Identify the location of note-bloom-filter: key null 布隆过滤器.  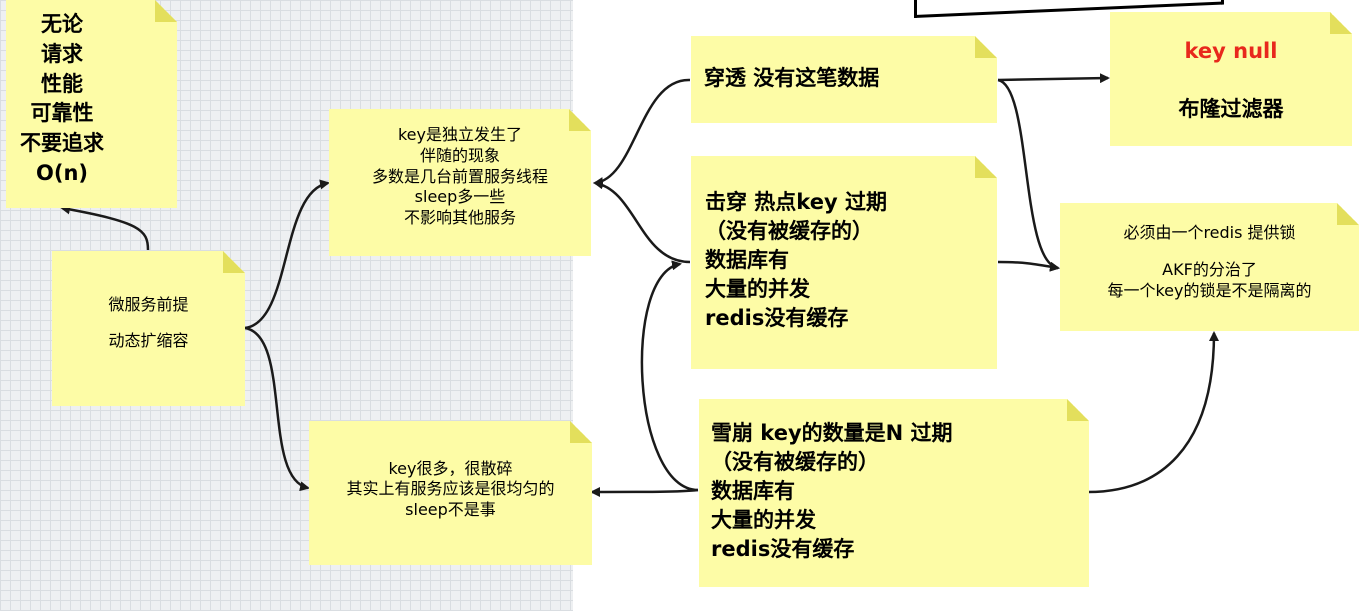
(1231, 79).